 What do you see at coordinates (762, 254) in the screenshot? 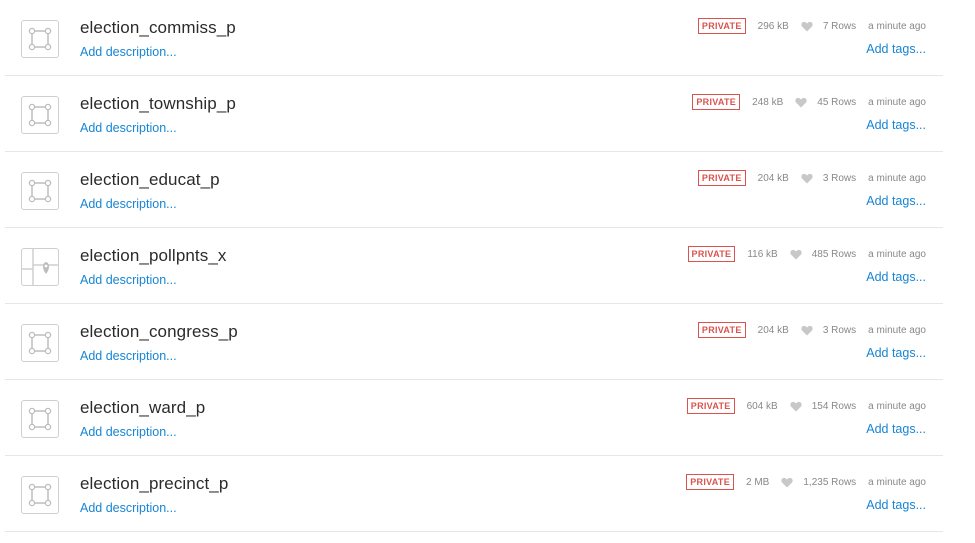
I see `dataset-size: 116 kB` at bounding box center [762, 254].